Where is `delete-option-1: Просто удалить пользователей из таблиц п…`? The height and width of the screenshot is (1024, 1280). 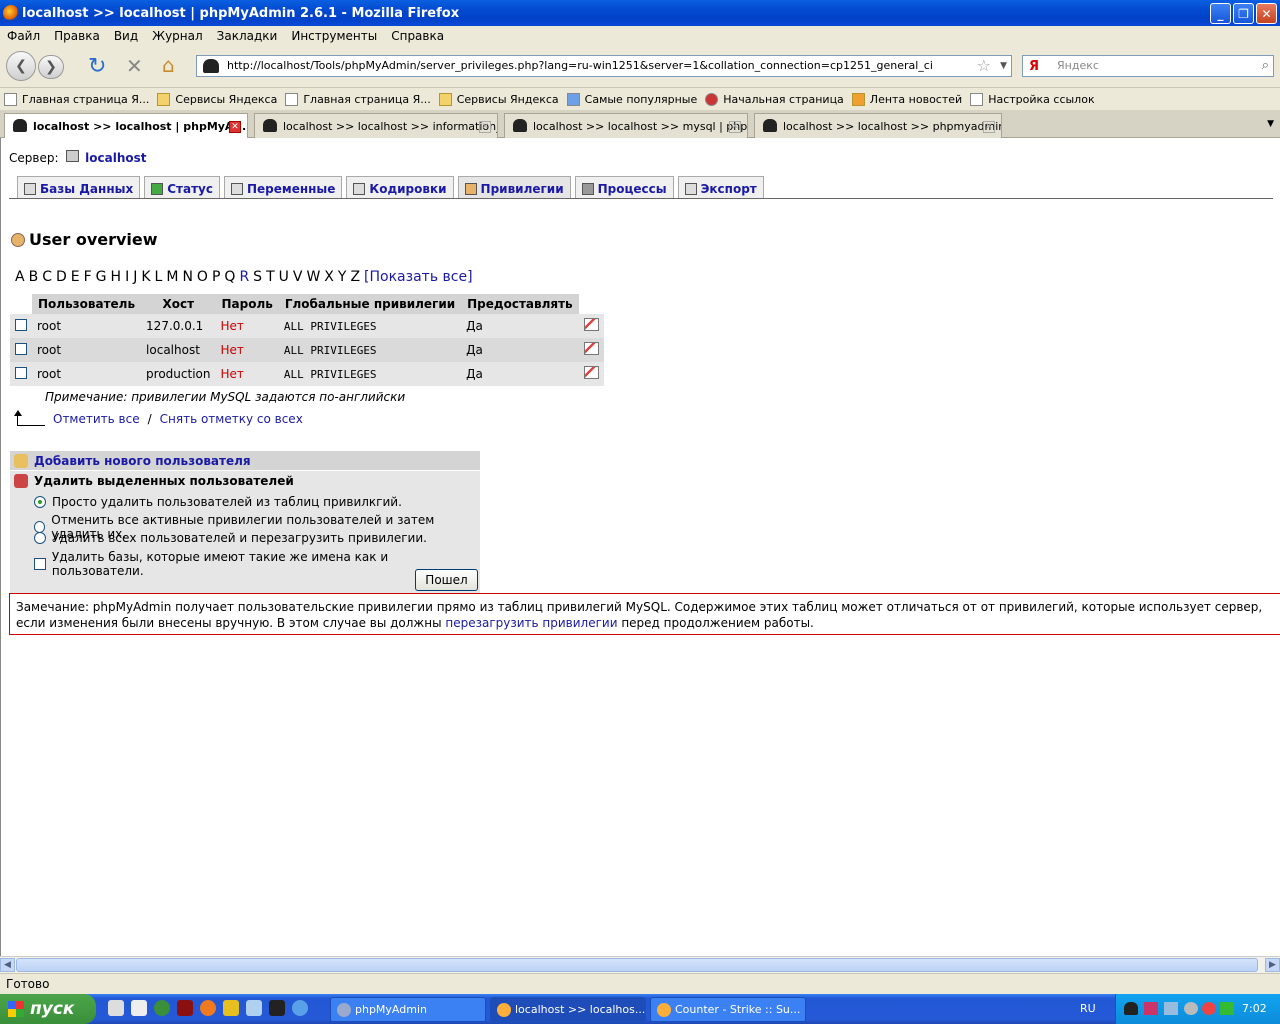 delete-option-1: Просто удалить пользователей из таблиц п… is located at coordinates (218, 502).